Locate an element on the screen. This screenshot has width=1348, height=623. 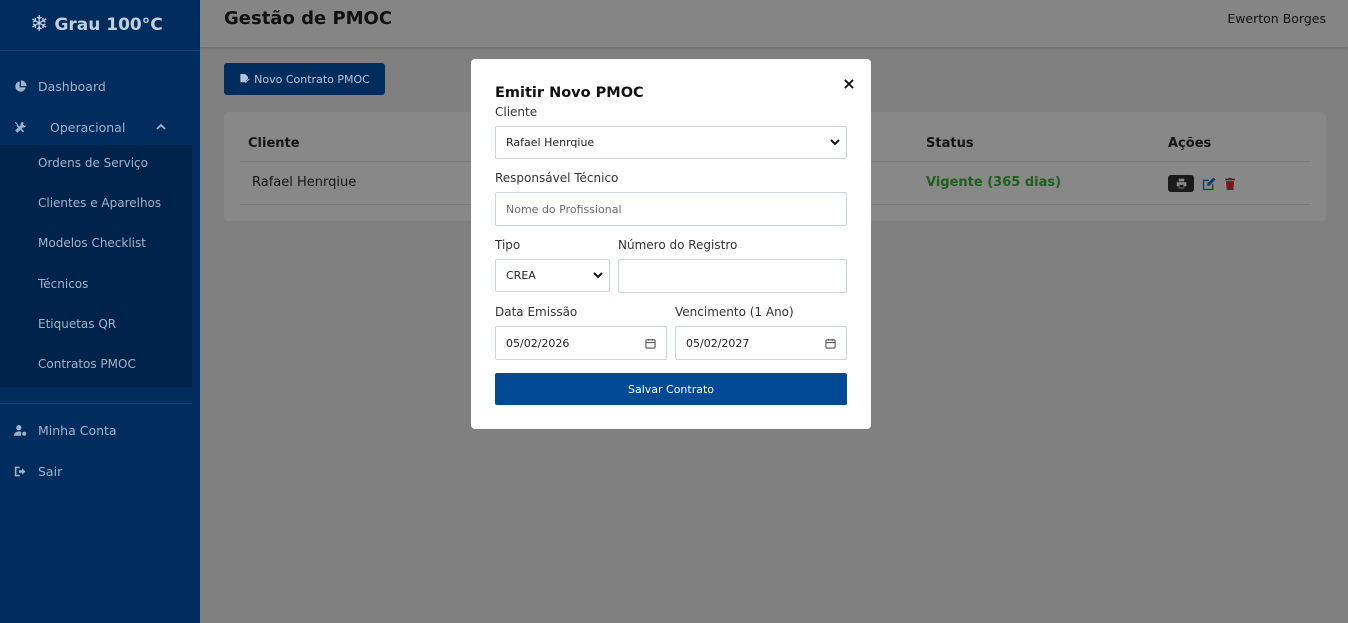
brand: ❄ Grau 100°C is located at coordinates (100, 25).